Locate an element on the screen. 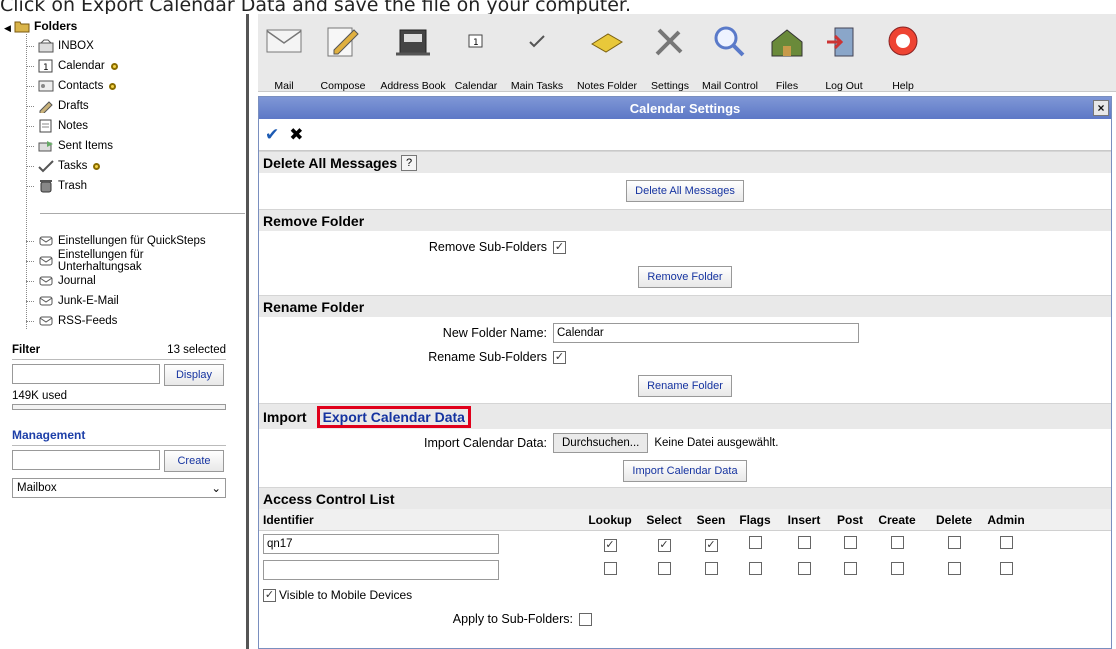 This screenshot has width=1116, height=649. new-folder-name-input is located at coordinates (706, 333).